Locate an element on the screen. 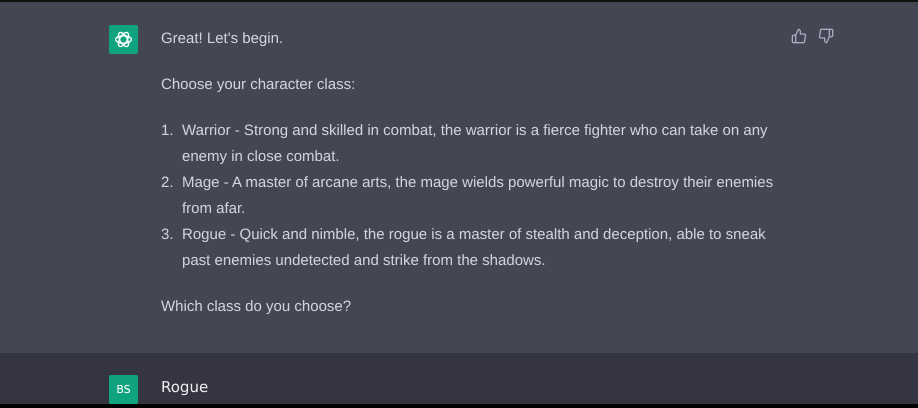 The image size is (918, 408). option-text: Rogue - Quick and nimble, the rogue is a master of stealth and deception, able to sneak past enemies undetected and strike from the shadows. is located at coordinates (474, 248).